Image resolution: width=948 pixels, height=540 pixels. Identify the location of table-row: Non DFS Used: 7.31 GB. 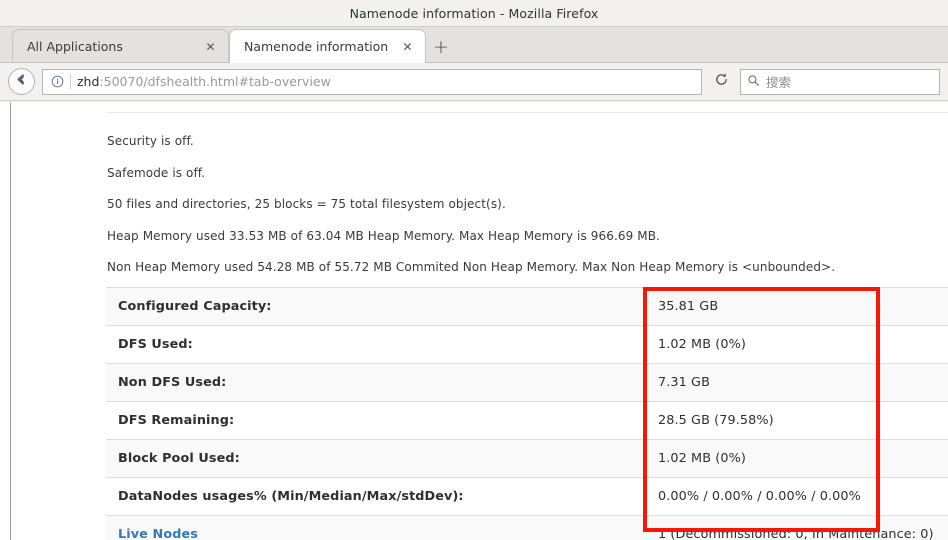
(527, 382).